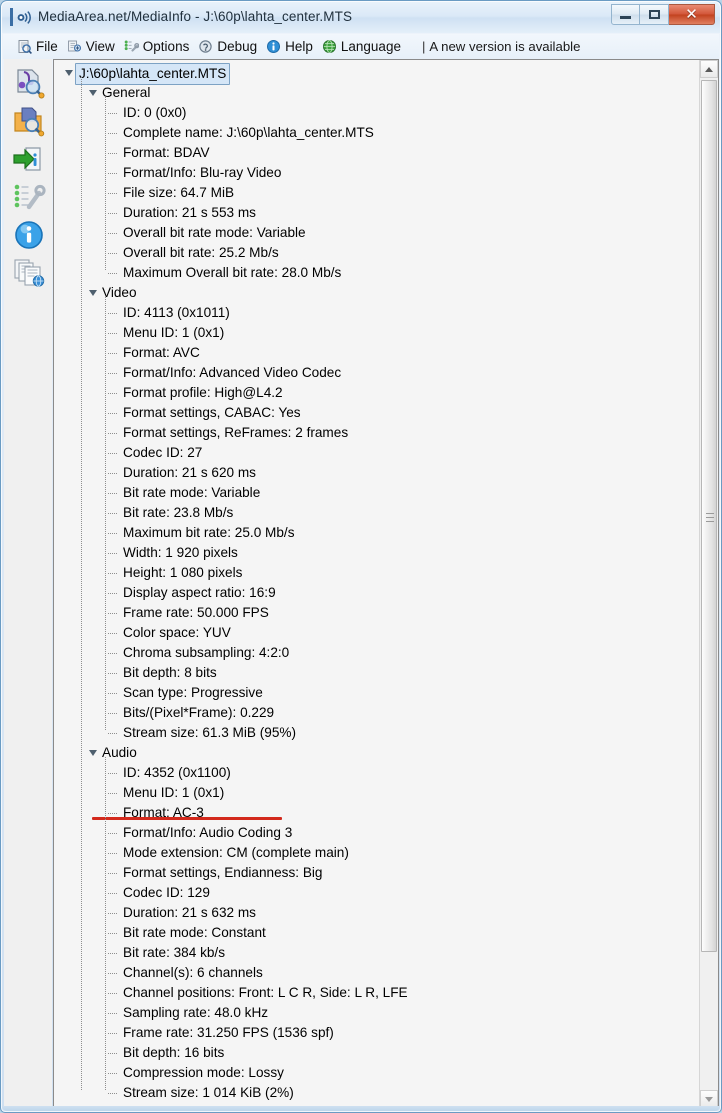 The image size is (722, 1113). Describe the element at coordinates (378, 753) in the screenshot. I see `tree-section-audio: Audio` at that location.